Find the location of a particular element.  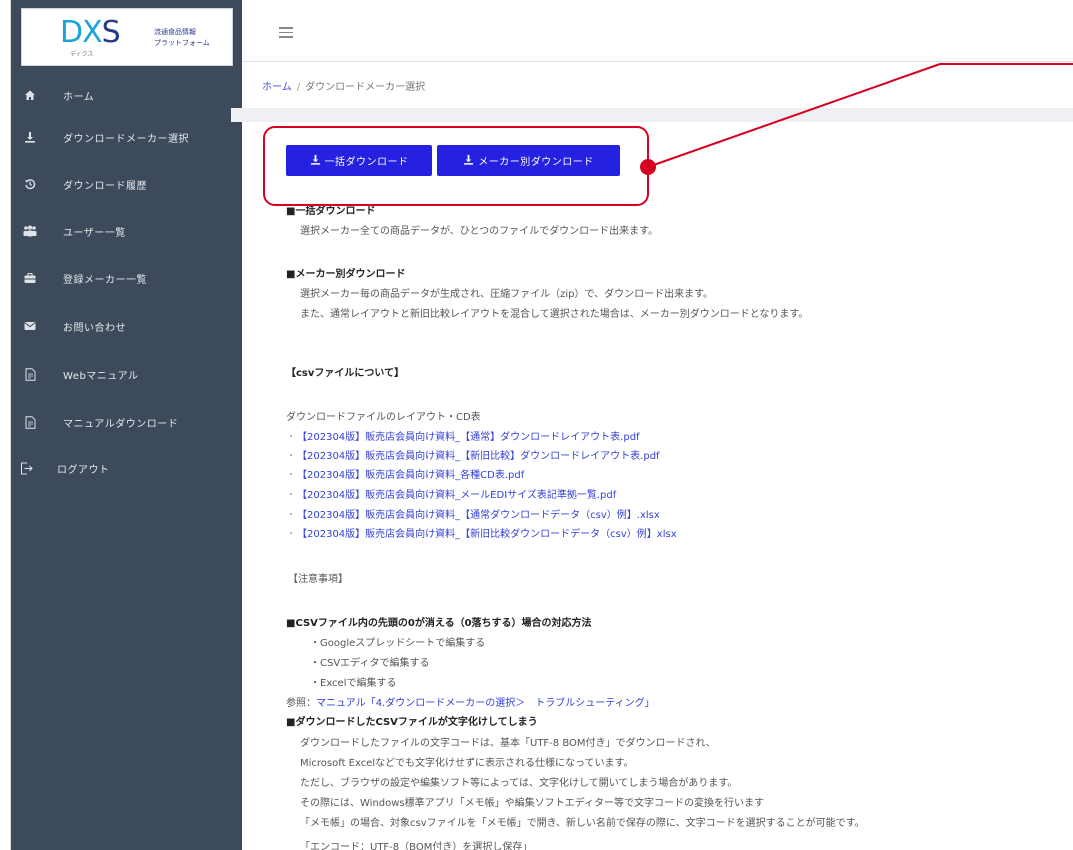

sidebar-item-contact: お問い合わせ is located at coordinates (126, 326).